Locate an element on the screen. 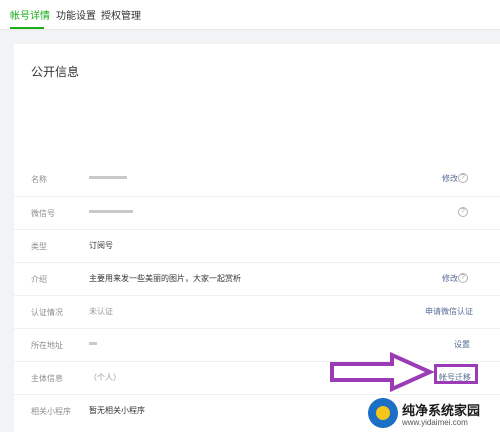 The width and height of the screenshot is (500, 432). tab-feature-settings: 功能设置 is located at coordinates (76, 14).